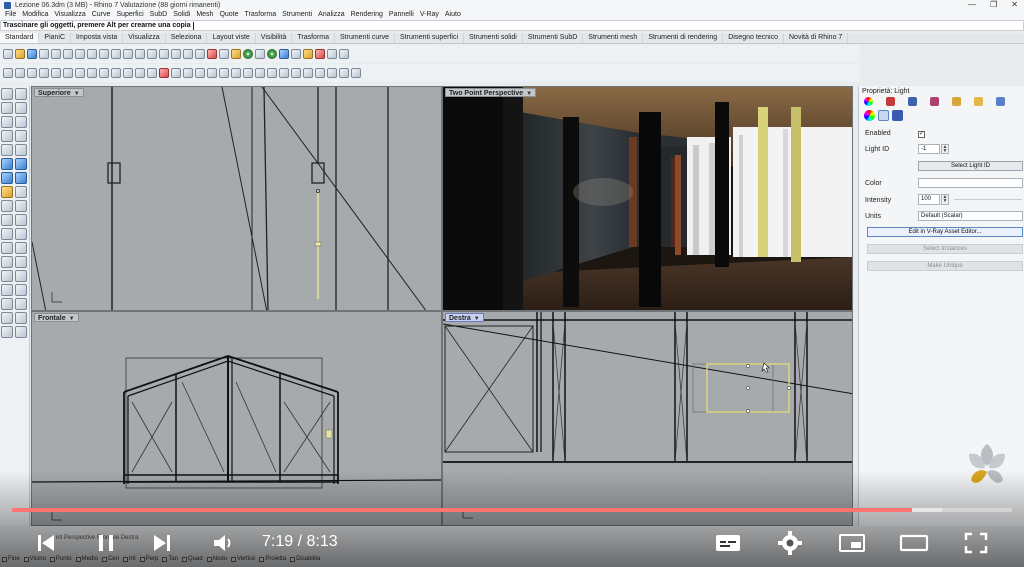  I want to click on circle-icon, so click(7, 122).